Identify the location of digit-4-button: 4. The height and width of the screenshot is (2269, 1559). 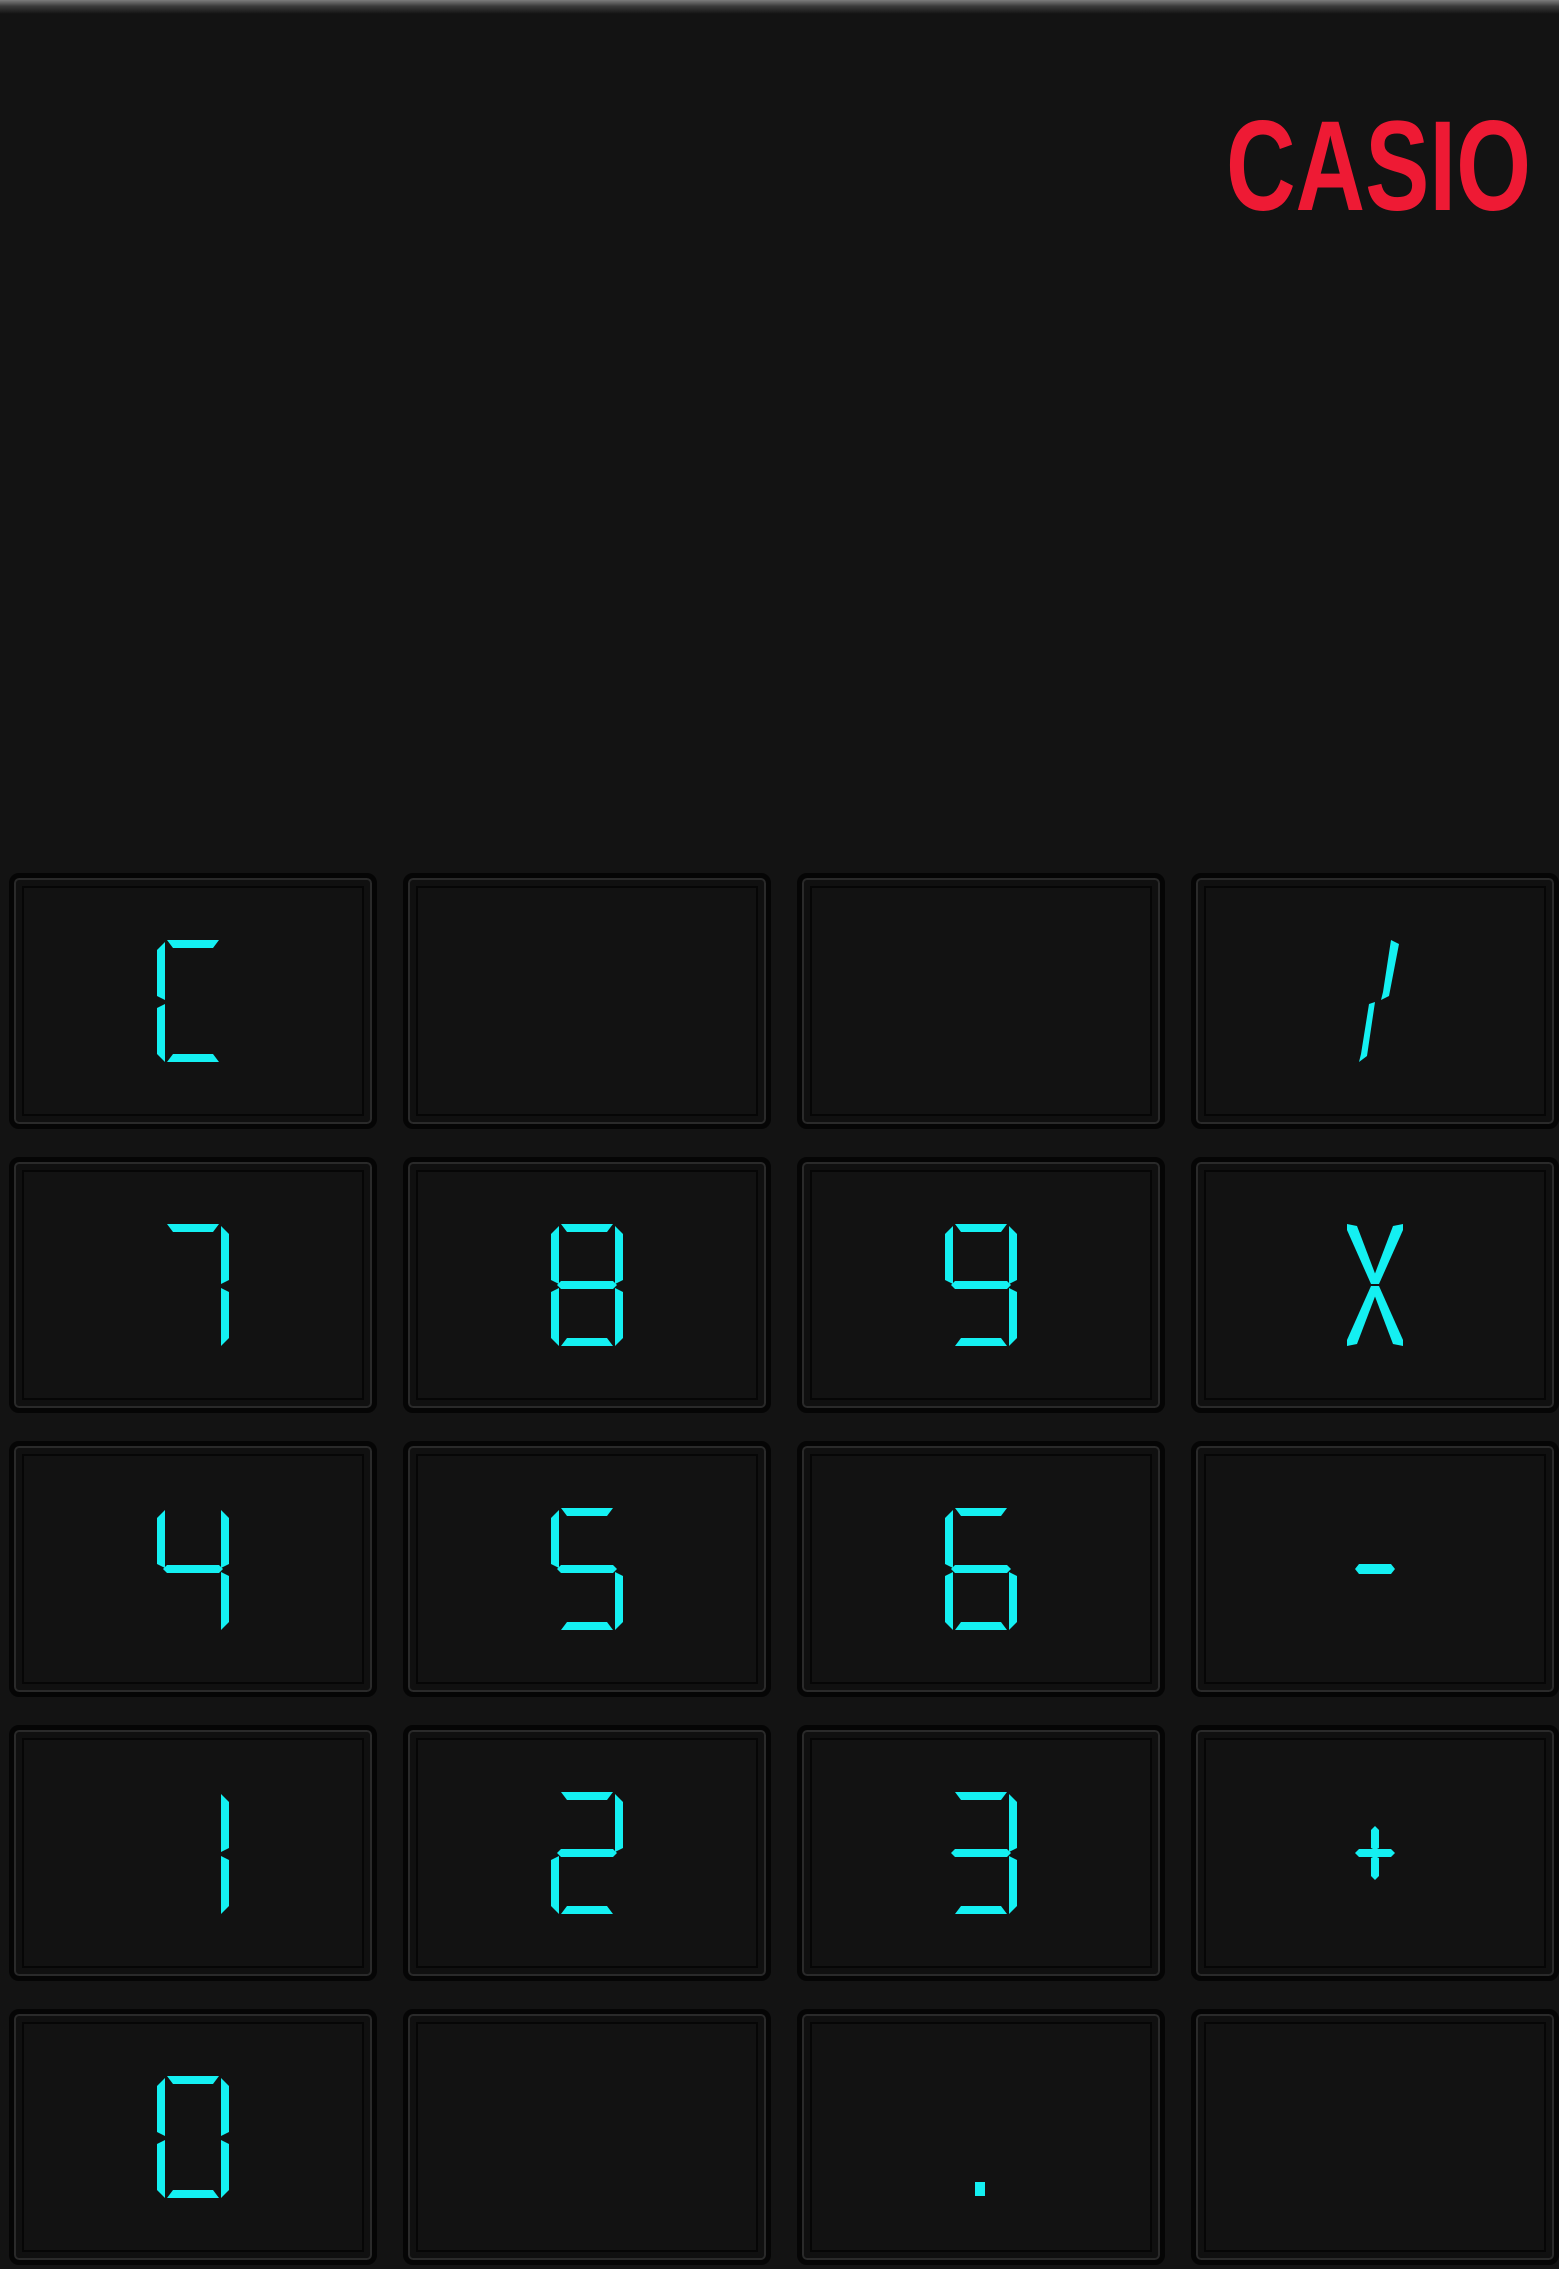
(193, 1569).